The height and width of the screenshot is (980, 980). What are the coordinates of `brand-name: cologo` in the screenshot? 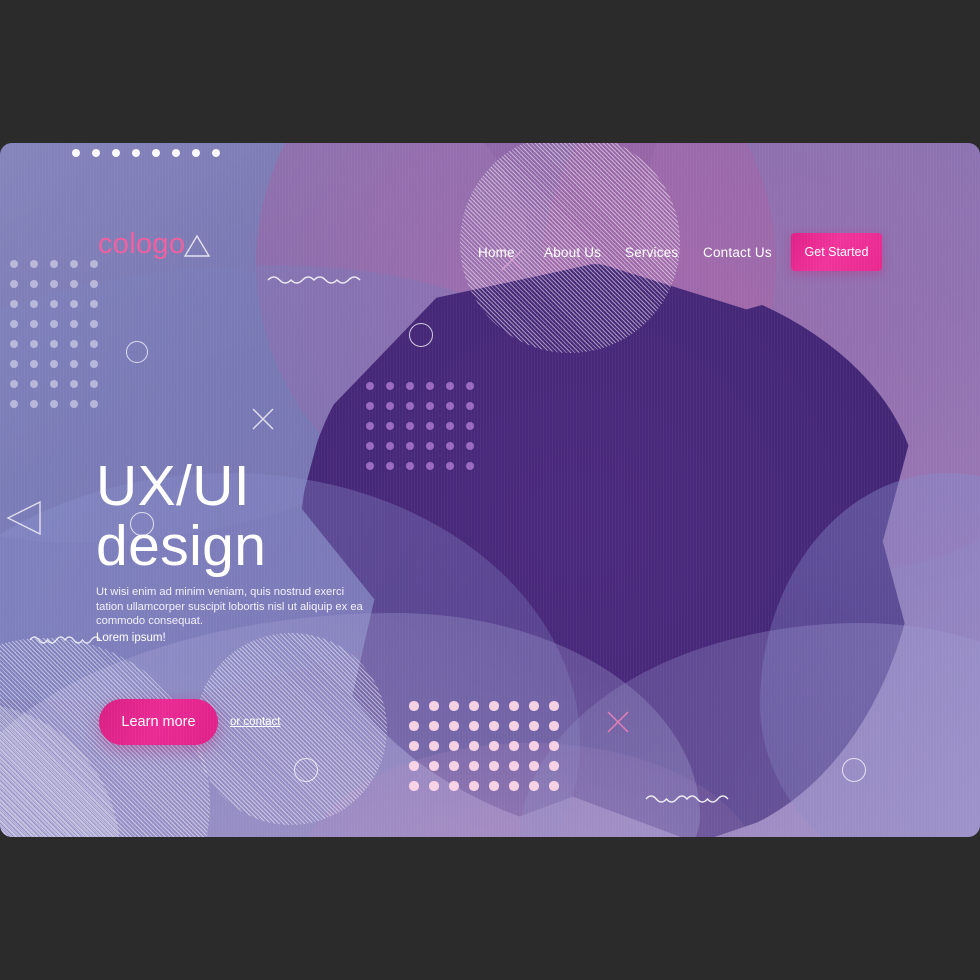 It's located at (142, 244).